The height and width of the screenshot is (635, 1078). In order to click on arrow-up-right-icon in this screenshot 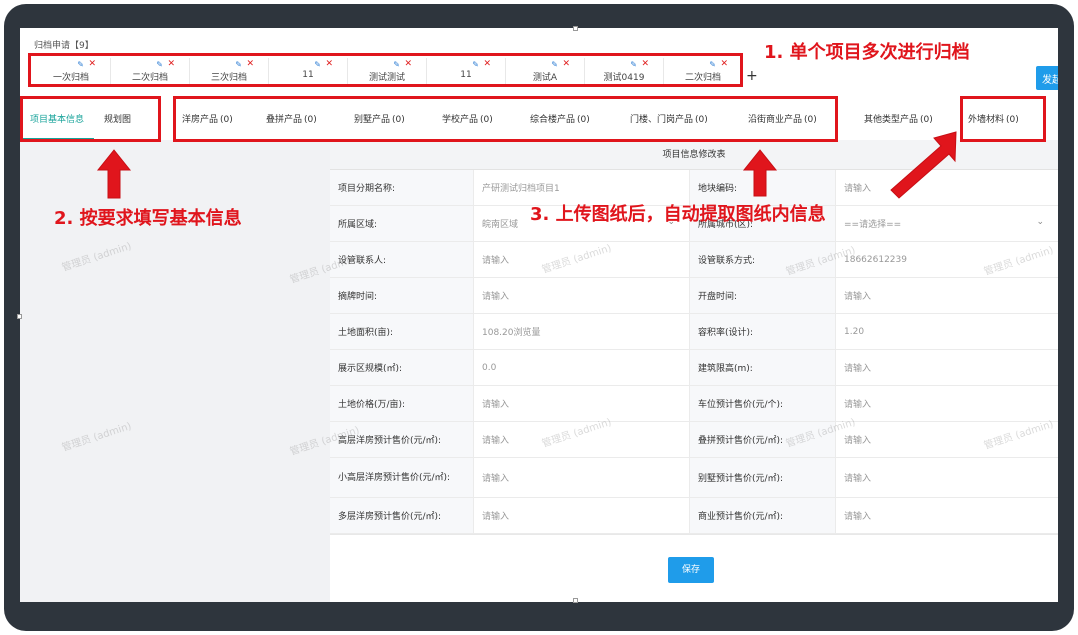, I will do `click(923, 165)`.